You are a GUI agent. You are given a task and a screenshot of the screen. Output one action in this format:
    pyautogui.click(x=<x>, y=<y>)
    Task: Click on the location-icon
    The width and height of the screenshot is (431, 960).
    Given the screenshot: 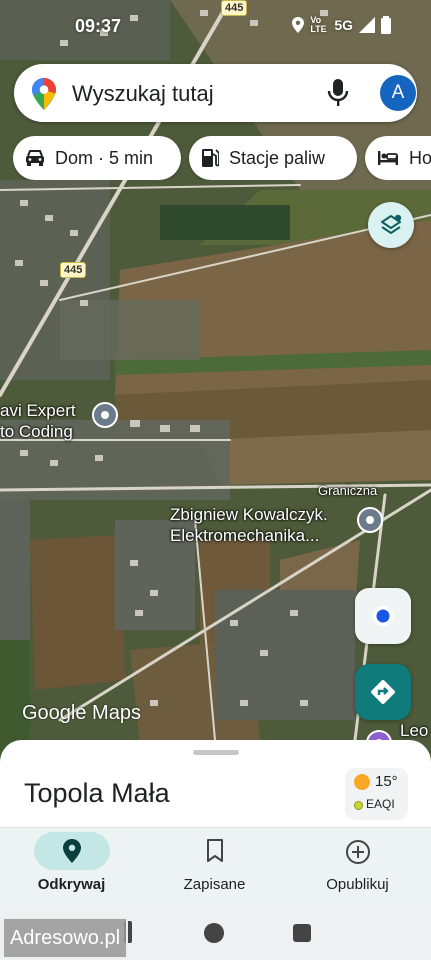 What is the action you would take?
    pyautogui.click(x=298, y=25)
    